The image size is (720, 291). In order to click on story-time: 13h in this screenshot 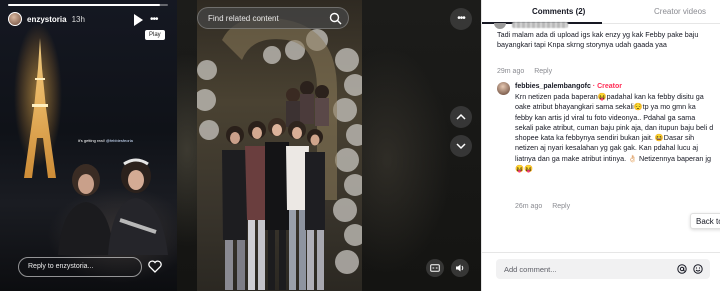, I will do `click(78, 19)`.